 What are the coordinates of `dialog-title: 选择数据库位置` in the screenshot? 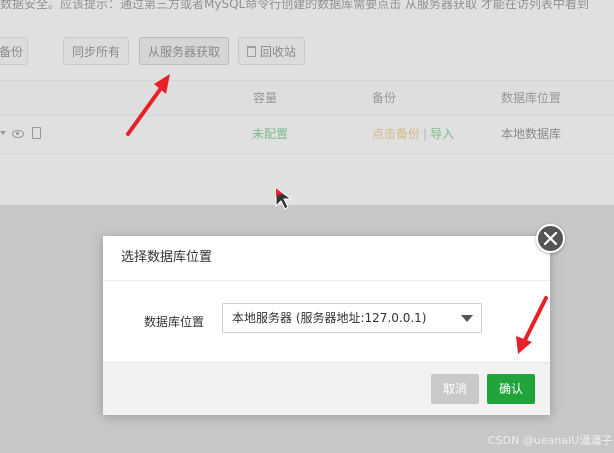 It's located at (167, 257).